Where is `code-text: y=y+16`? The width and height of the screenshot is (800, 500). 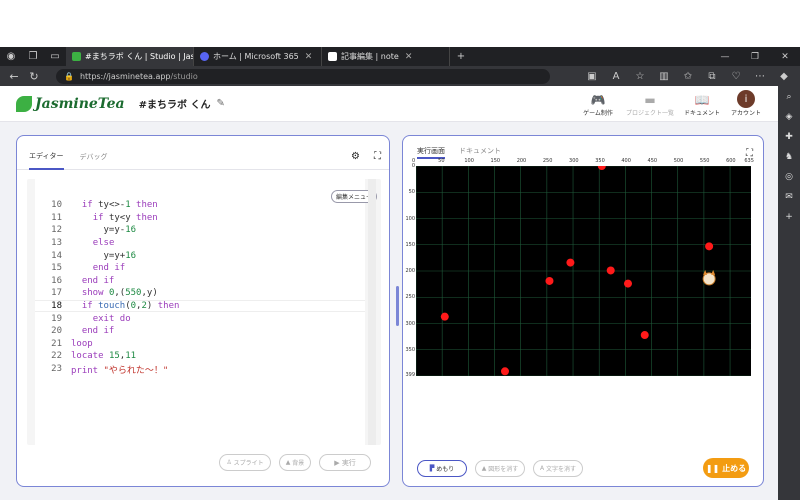 code-text: y=y+16 is located at coordinates (104, 255).